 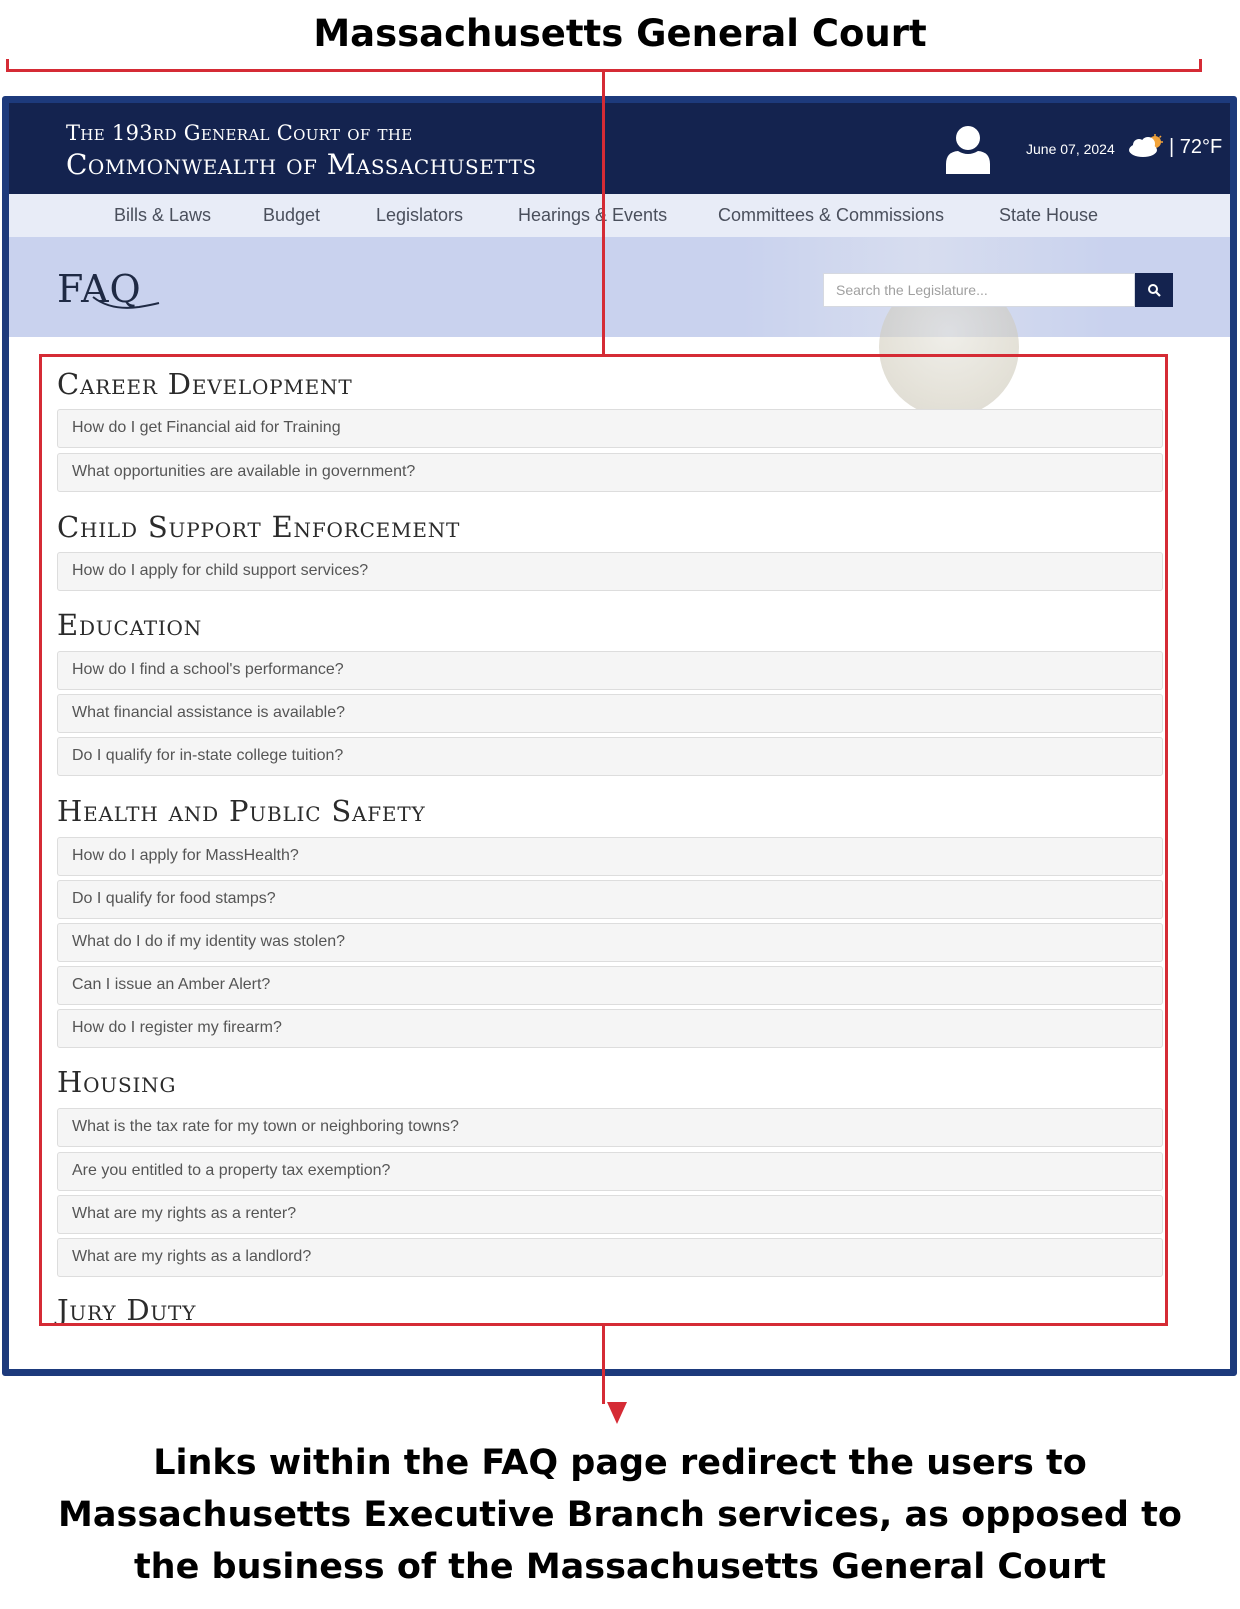 What do you see at coordinates (291, 215) in the screenshot?
I see `nav-item-budget: Budget` at bounding box center [291, 215].